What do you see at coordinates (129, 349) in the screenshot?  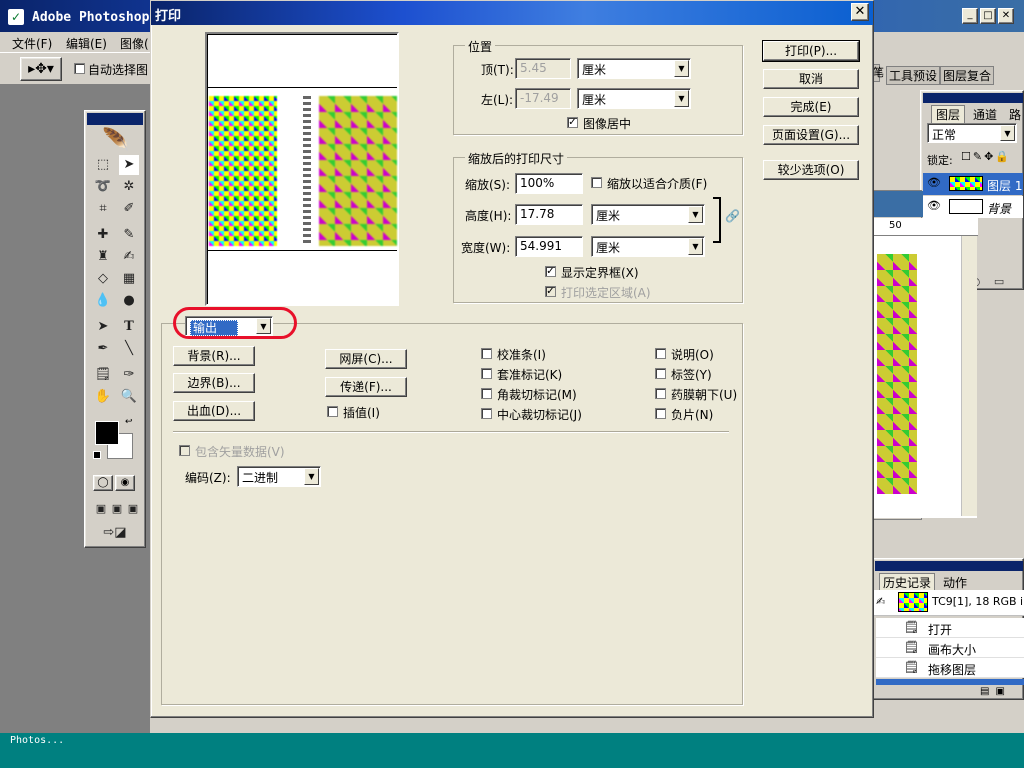 I see `line-tool-icon: ╲` at bounding box center [129, 349].